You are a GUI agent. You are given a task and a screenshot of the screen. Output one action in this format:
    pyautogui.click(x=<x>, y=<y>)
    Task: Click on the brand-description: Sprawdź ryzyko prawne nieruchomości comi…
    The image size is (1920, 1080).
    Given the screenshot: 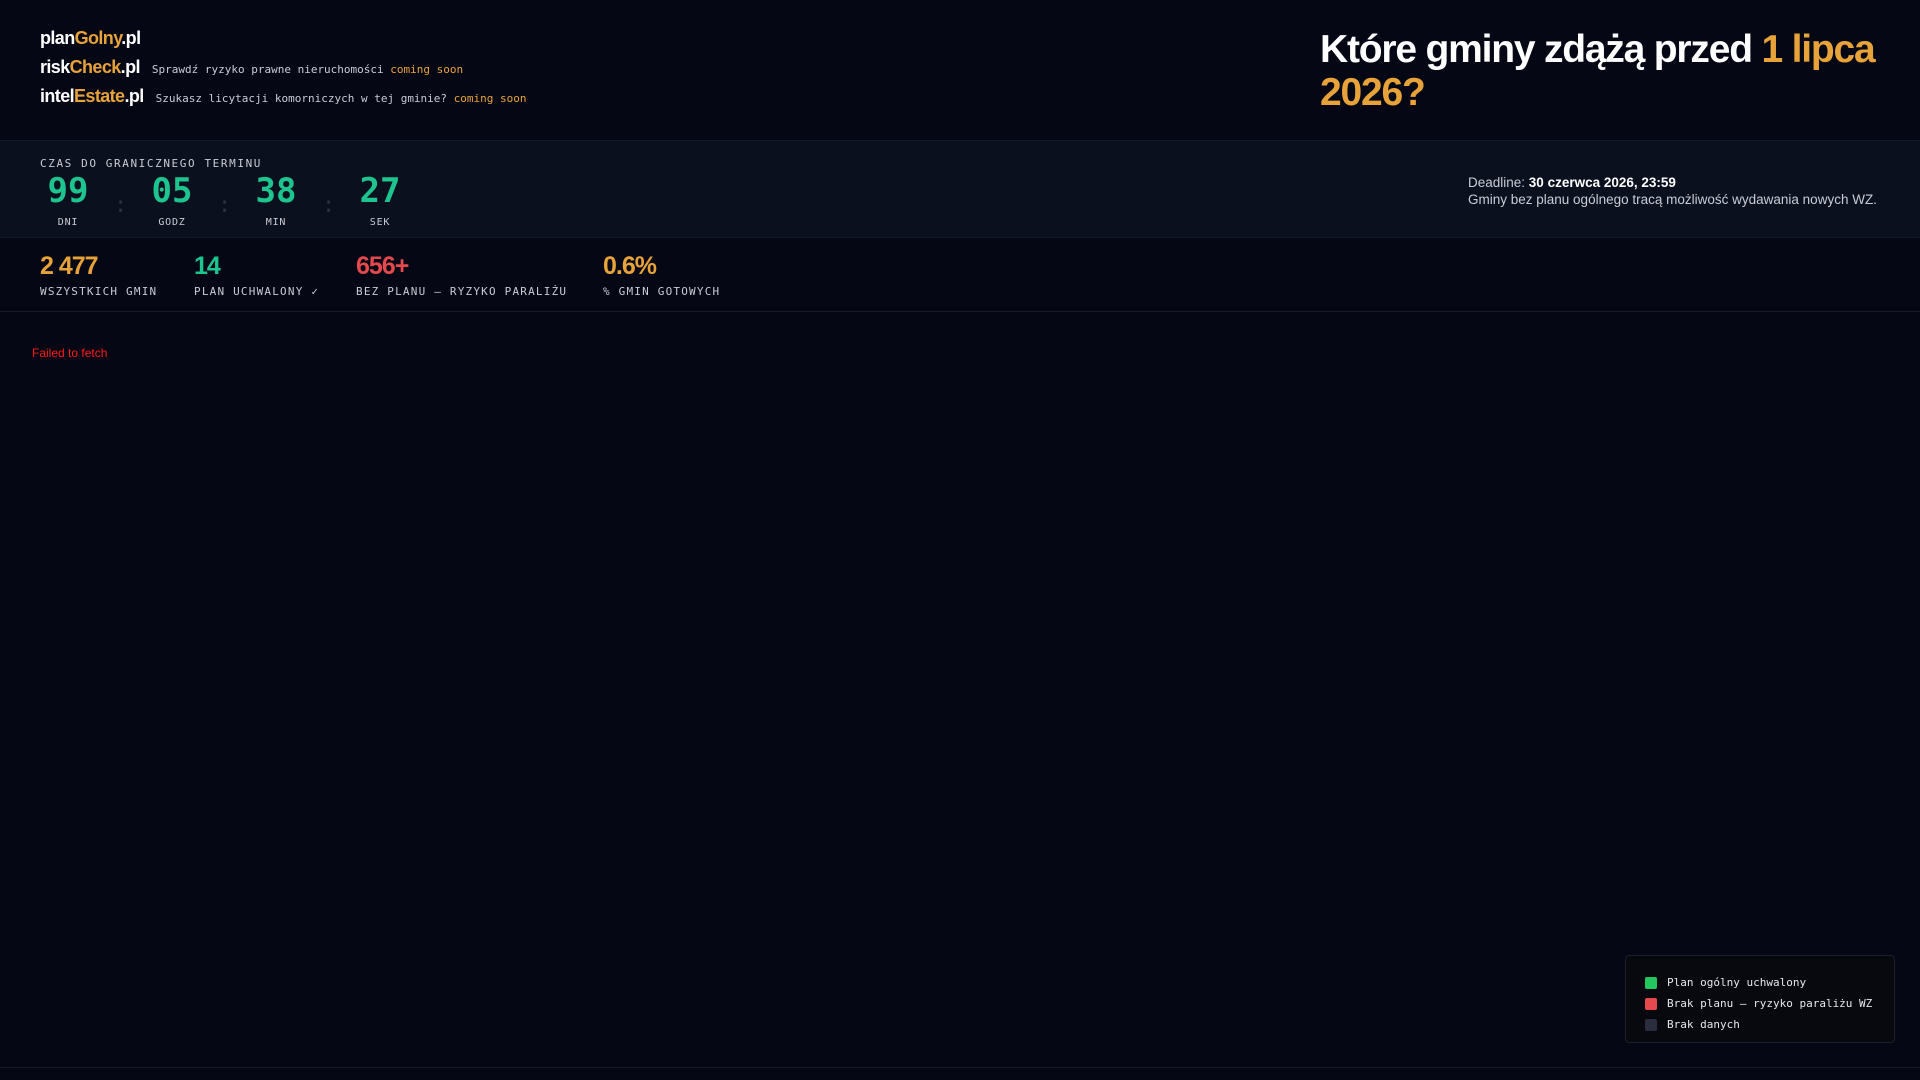 What is the action you would take?
    pyautogui.click(x=307, y=69)
    